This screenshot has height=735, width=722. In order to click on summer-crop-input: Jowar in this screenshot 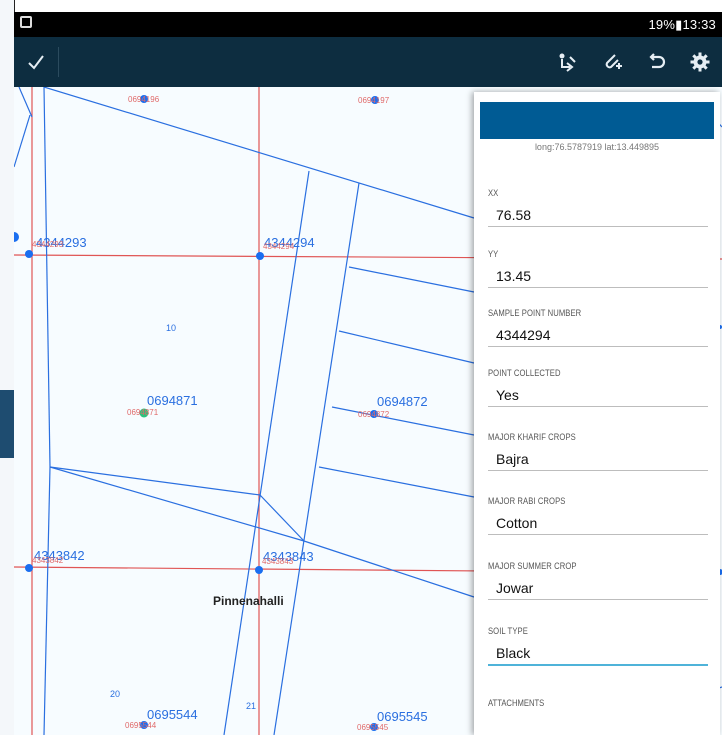, I will do `click(598, 588)`.